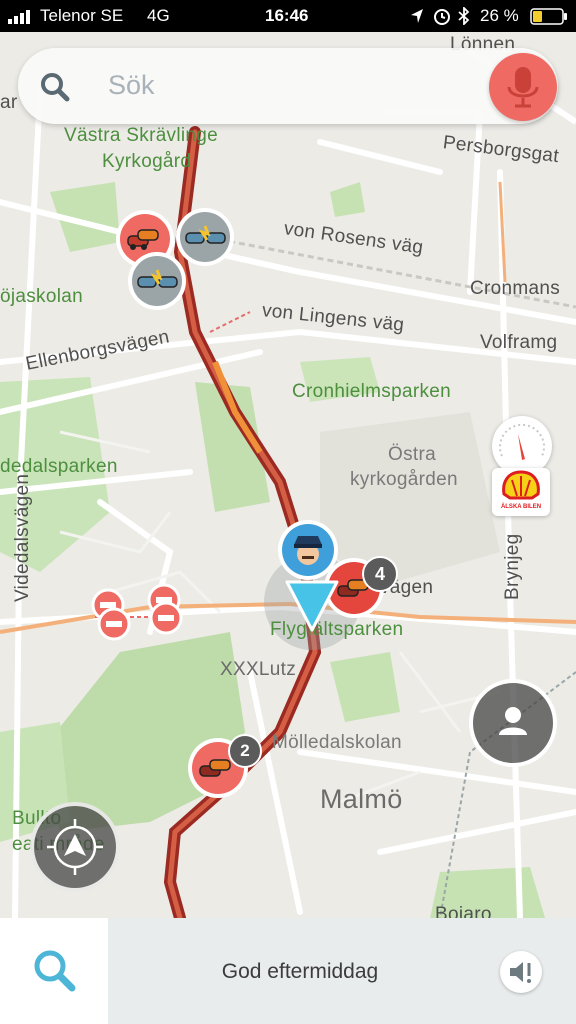 This screenshot has width=576, height=1024. Describe the element at coordinates (522, 441) in the screenshot. I see `speedometer-icon` at that location.